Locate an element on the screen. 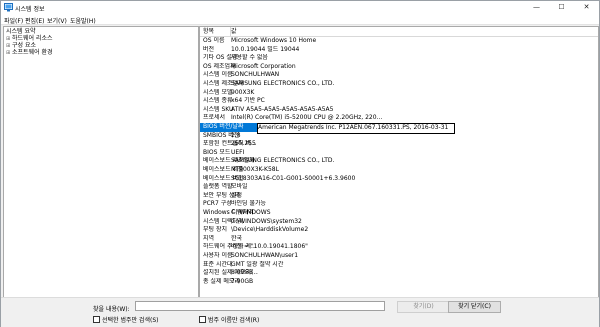 The image size is (600, 327). menu-file: 파일(F) is located at coordinates (13, 20).